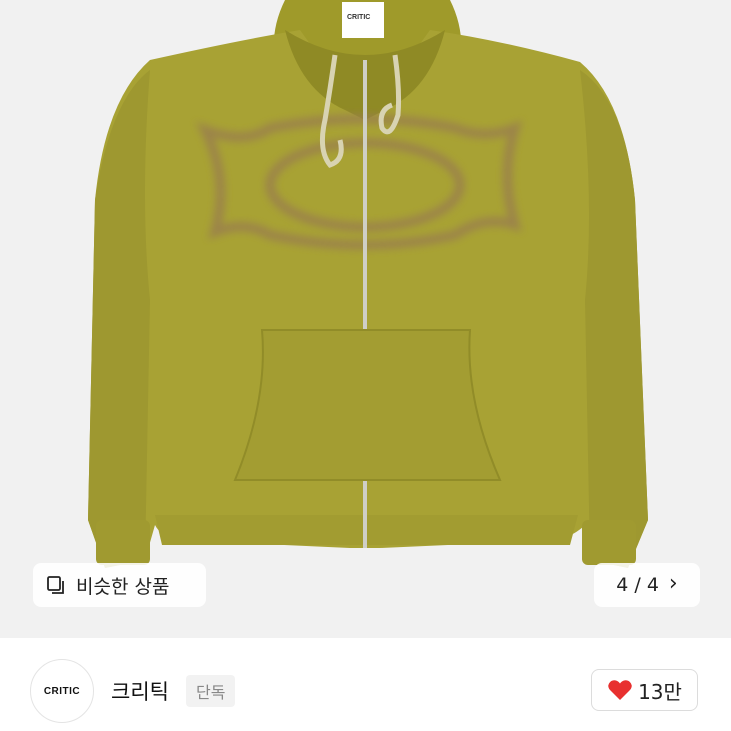 The image size is (731, 731). I want to click on chevron-right-icon: ›, so click(673, 583).